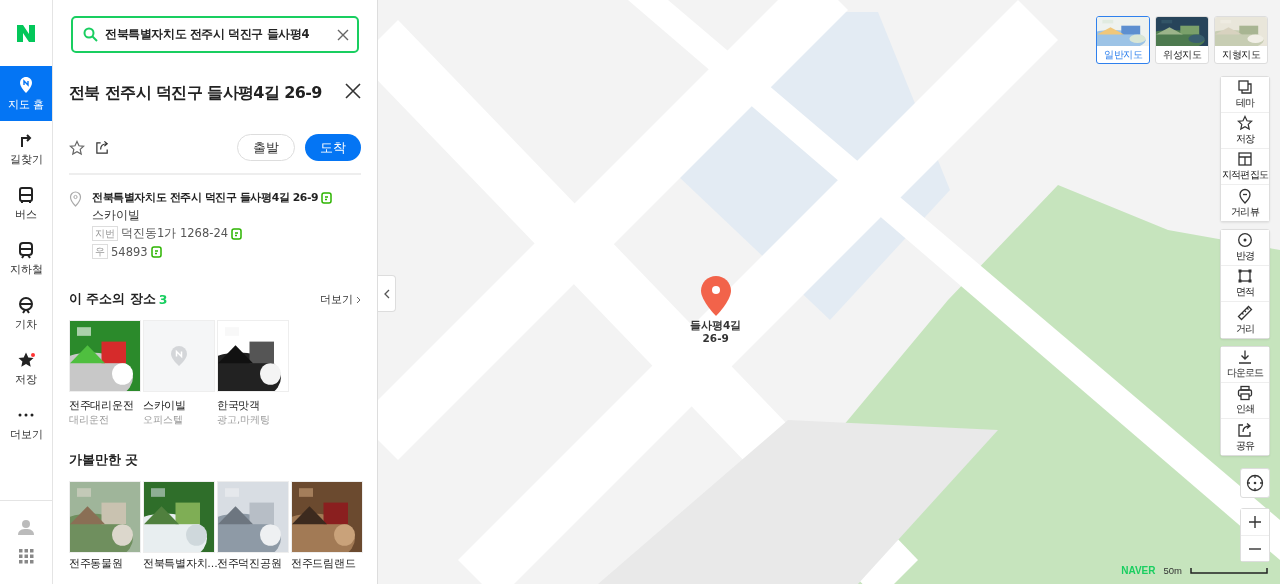 Image resolution: width=1280 pixels, height=584 pixels. Describe the element at coordinates (215, 34) in the screenshot. I see `search-field: 전북특별자치도 전주시 덕진구 들사평4` at that location.